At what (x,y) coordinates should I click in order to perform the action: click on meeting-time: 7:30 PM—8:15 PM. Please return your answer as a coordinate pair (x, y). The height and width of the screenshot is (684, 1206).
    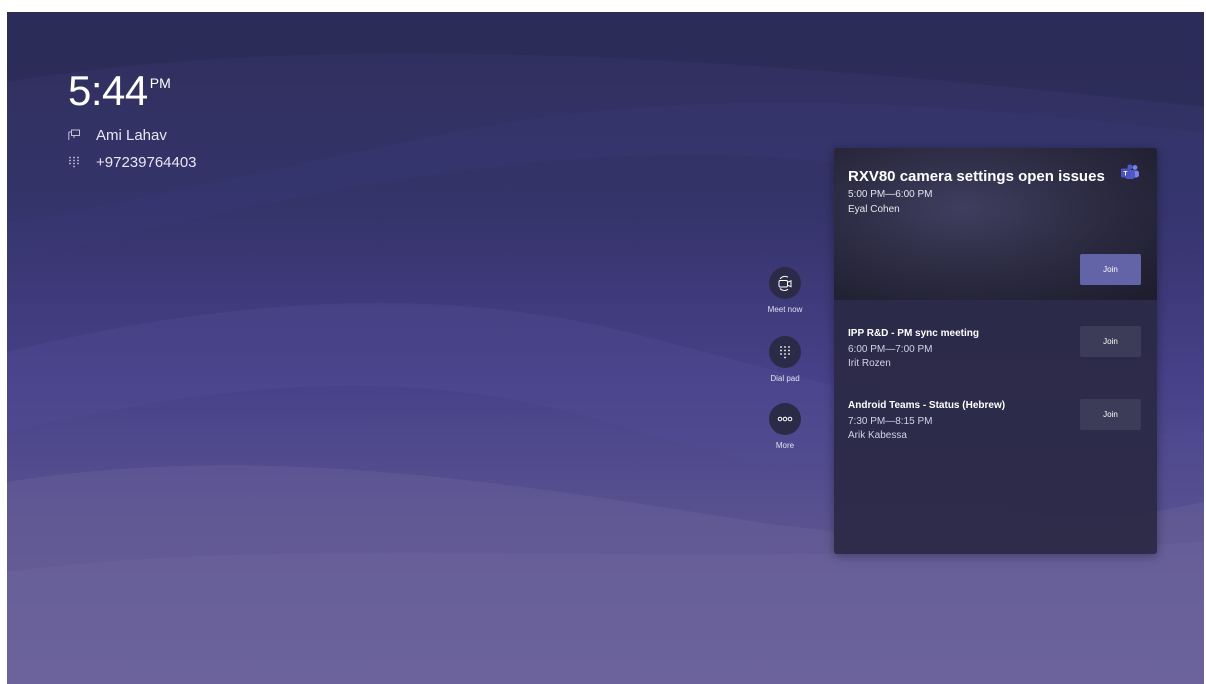
    Looking at the image, I should click on (890, 421).